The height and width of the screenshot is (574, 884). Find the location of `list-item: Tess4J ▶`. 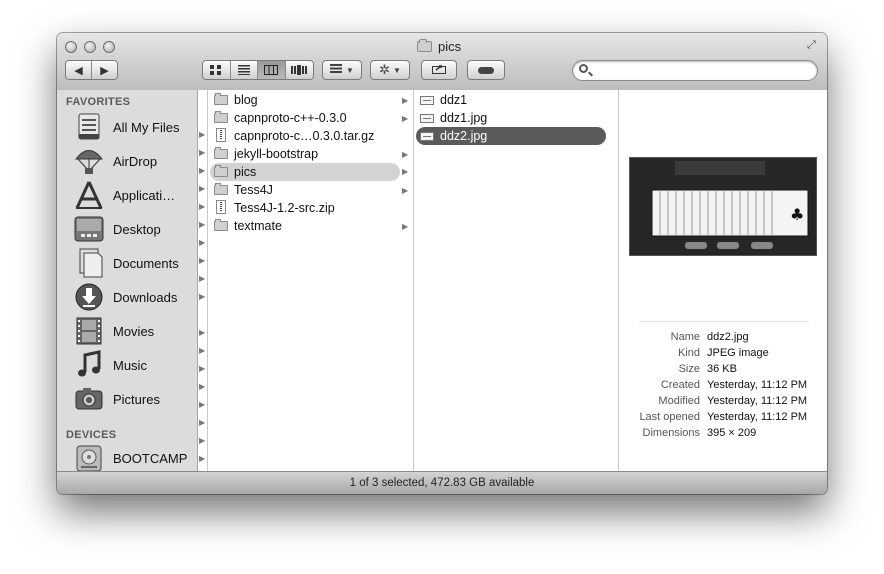

list-item: Tess4J ▶ is located at coordinates (311, 190).